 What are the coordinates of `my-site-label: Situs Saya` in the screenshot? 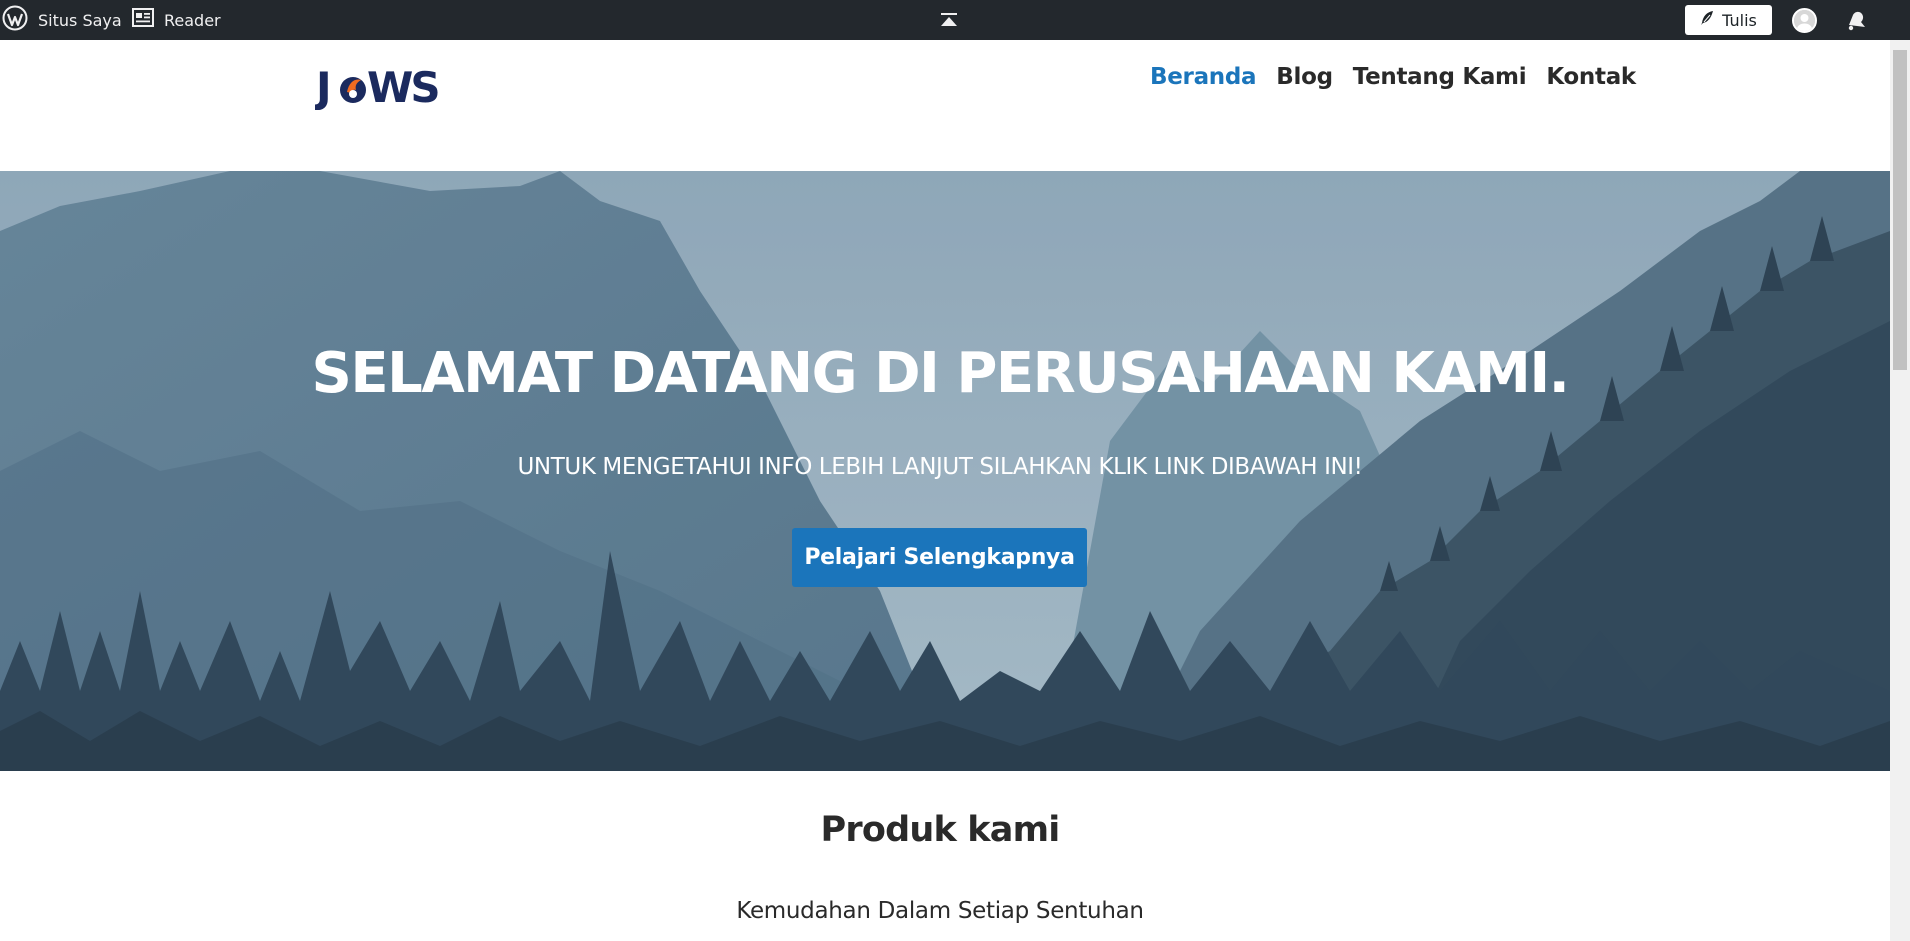 It's located at (80, 20).